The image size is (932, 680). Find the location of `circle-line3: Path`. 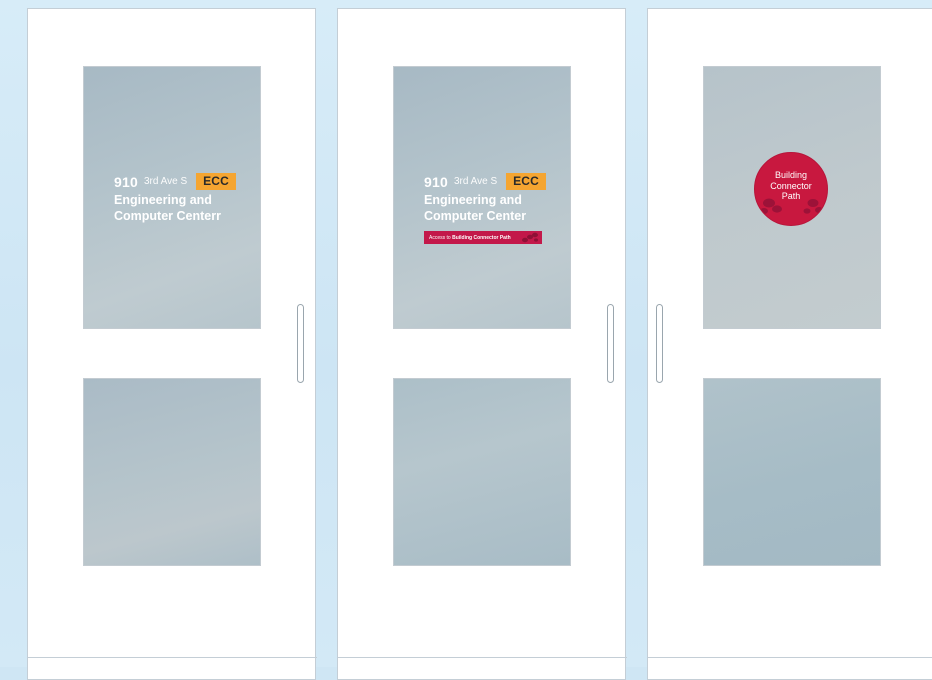

circle-line3: Path is located at coordinates (791, 196).